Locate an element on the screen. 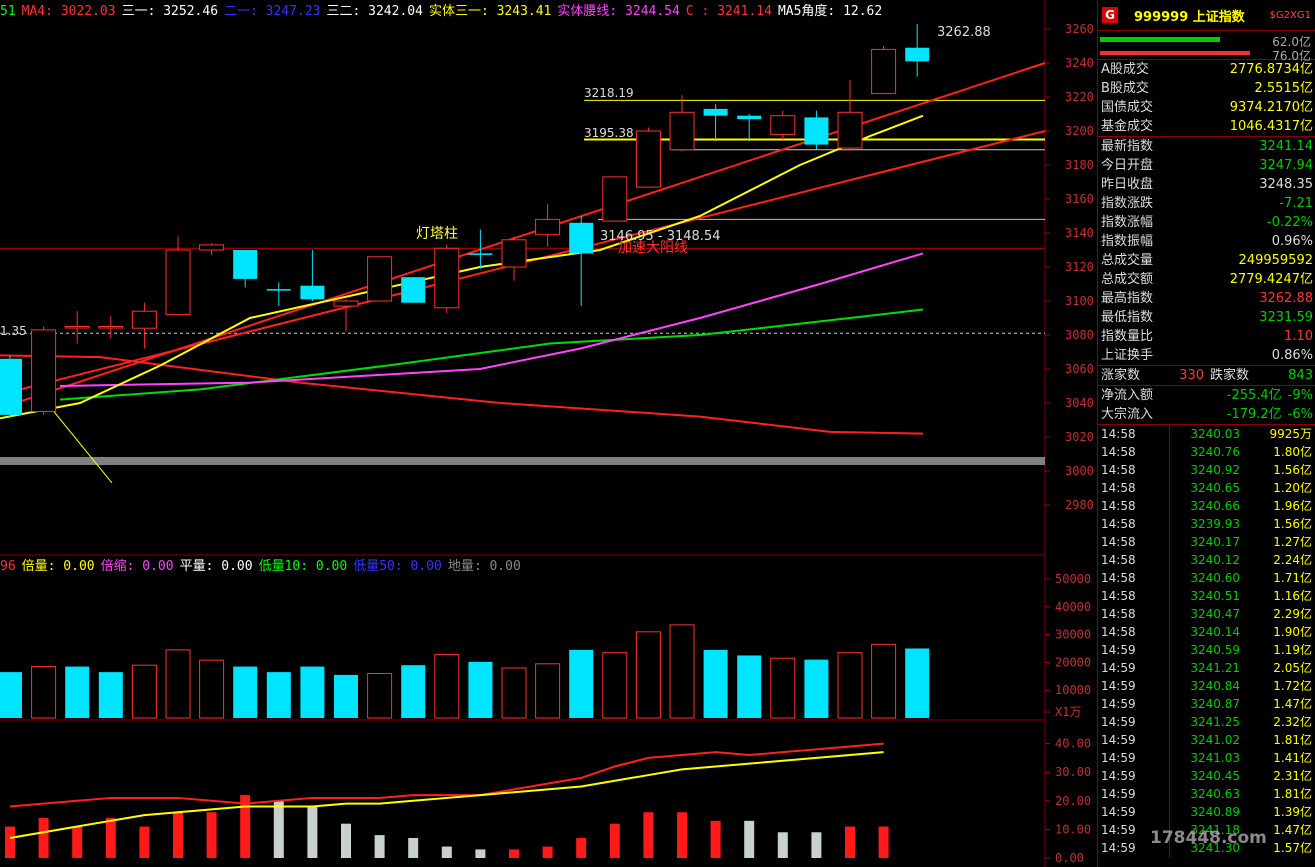 The image size is (1315, 867). up-count-label: 涨家数 is located at coordinates (1121, 375).